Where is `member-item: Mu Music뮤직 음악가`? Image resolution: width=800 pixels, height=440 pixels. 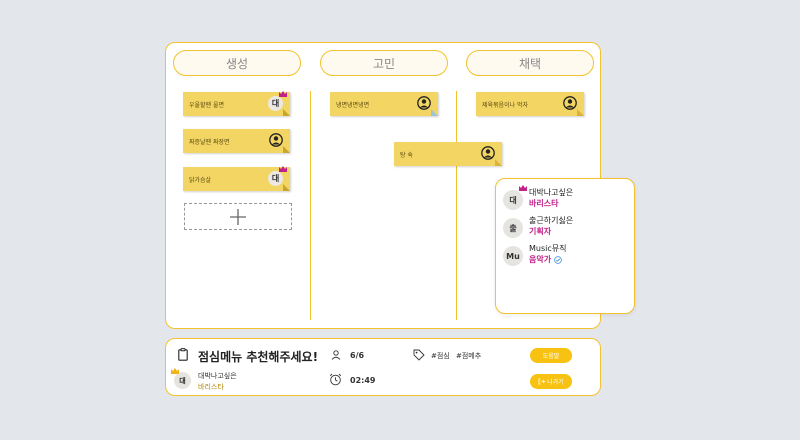
member-item: Mu Music뮤직 음악가 is located at coordinates (534, 254).